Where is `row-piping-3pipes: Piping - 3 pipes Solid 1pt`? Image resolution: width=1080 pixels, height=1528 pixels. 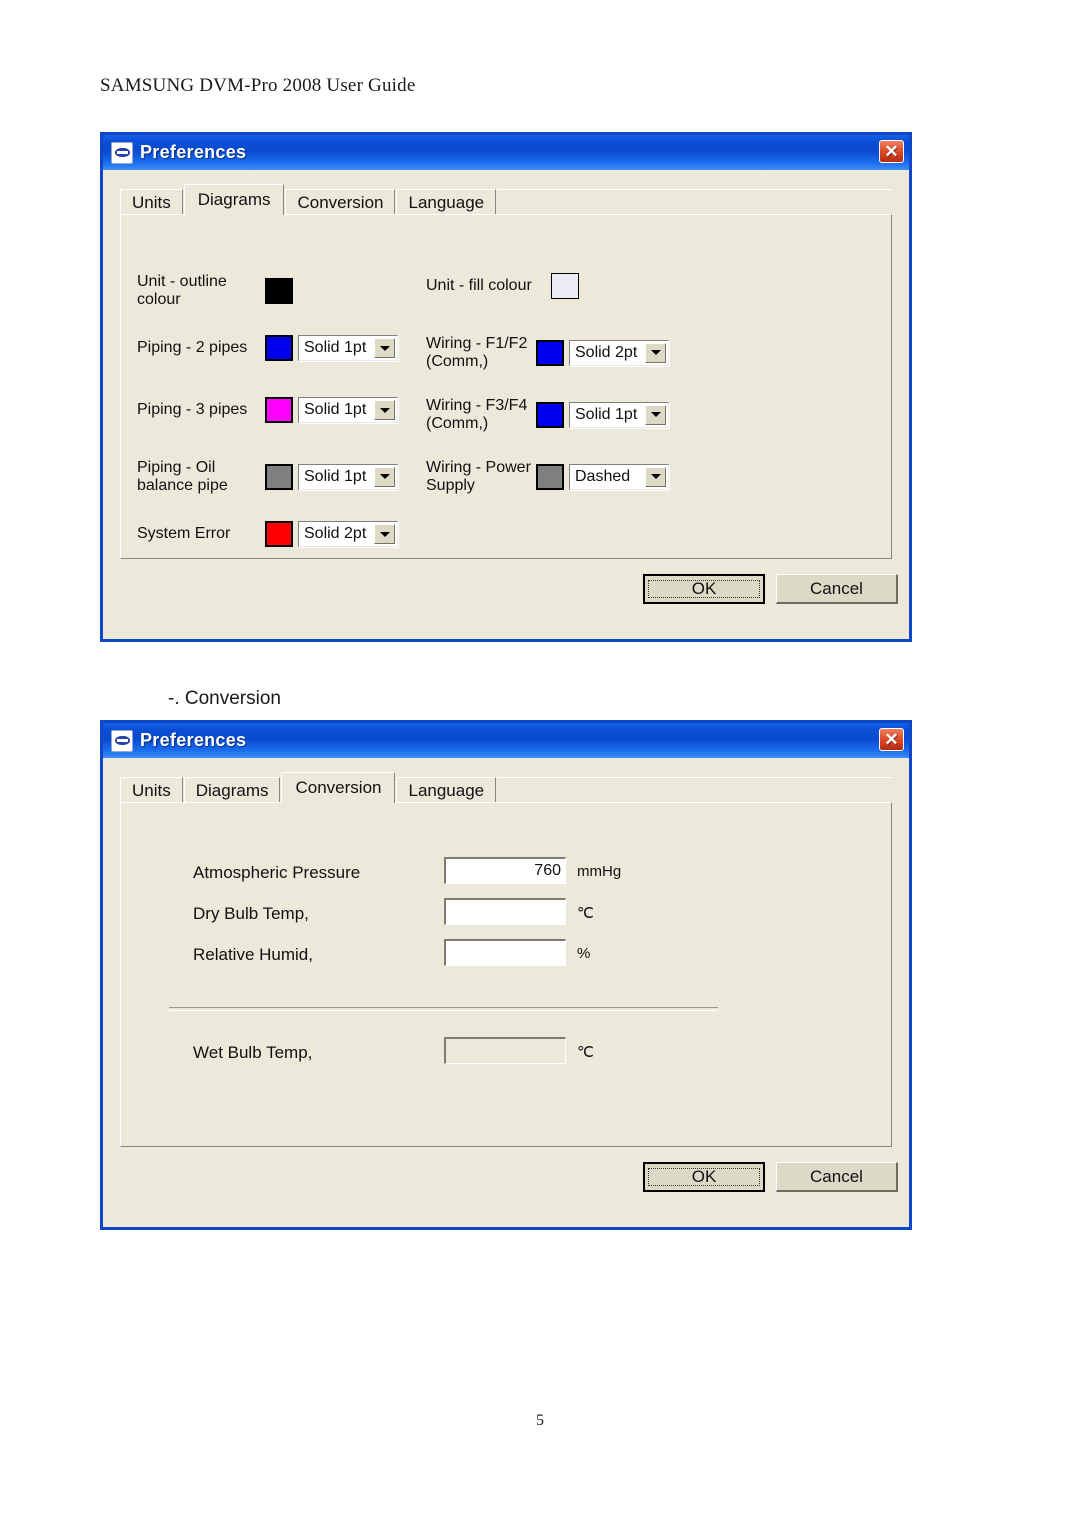
row-piping-3pipes: Piping - 3 pipes Solid 1pt is located at coordinates (267, 410).